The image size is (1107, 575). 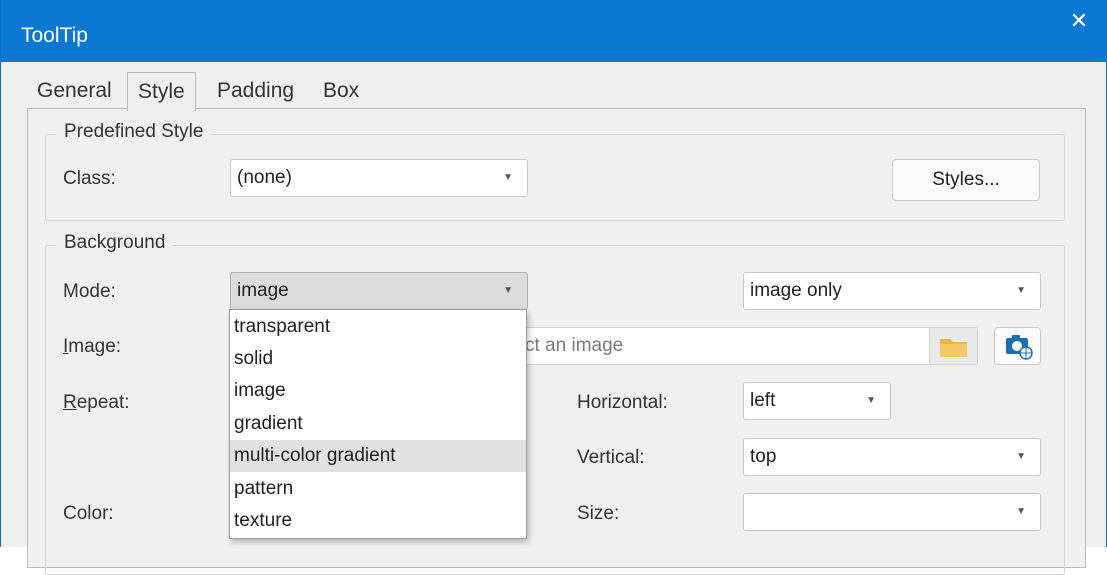 I want to click on mode-option-image: image, so click(x=378, y=391).